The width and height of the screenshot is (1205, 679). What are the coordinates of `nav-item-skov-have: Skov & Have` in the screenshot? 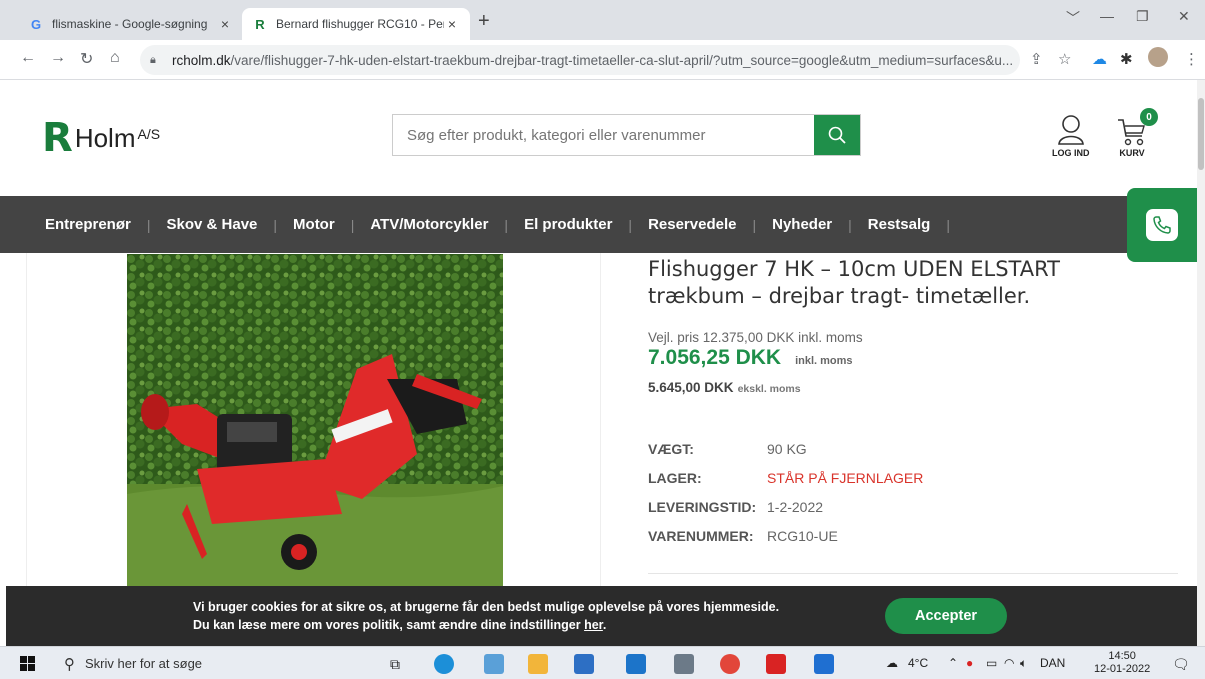 It's located at (212, 224).